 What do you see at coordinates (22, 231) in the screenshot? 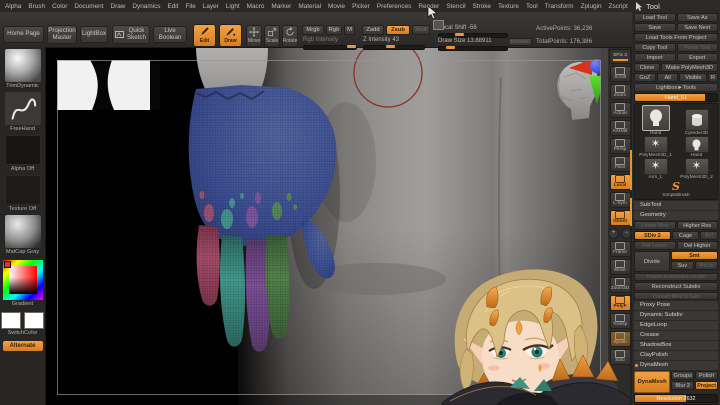
I see `current-material-thumbnail` at bounding box center [22, 231].